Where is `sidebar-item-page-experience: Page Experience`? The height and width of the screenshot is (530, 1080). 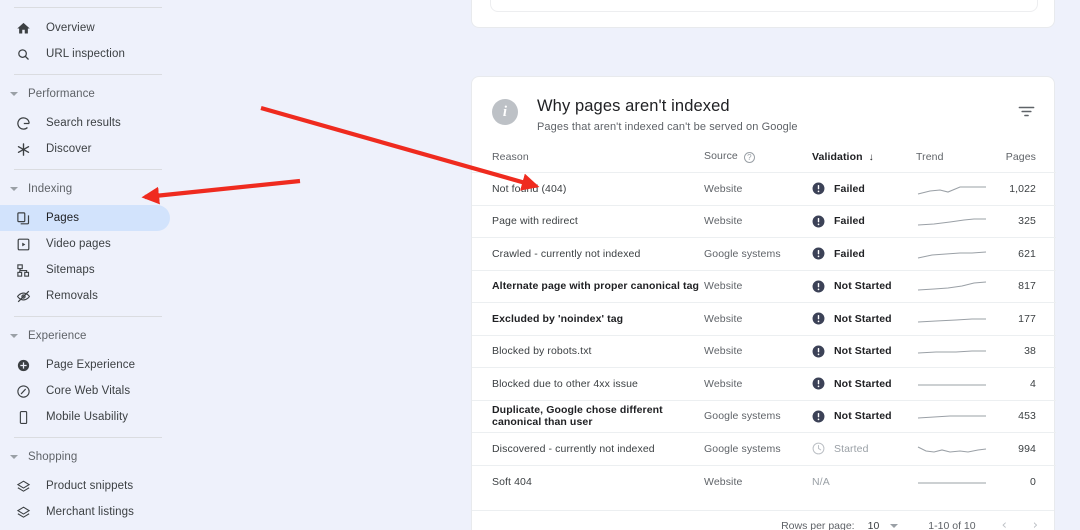
sidebar-item-page-experience: Page Experience is located at coordinates (85, 365).